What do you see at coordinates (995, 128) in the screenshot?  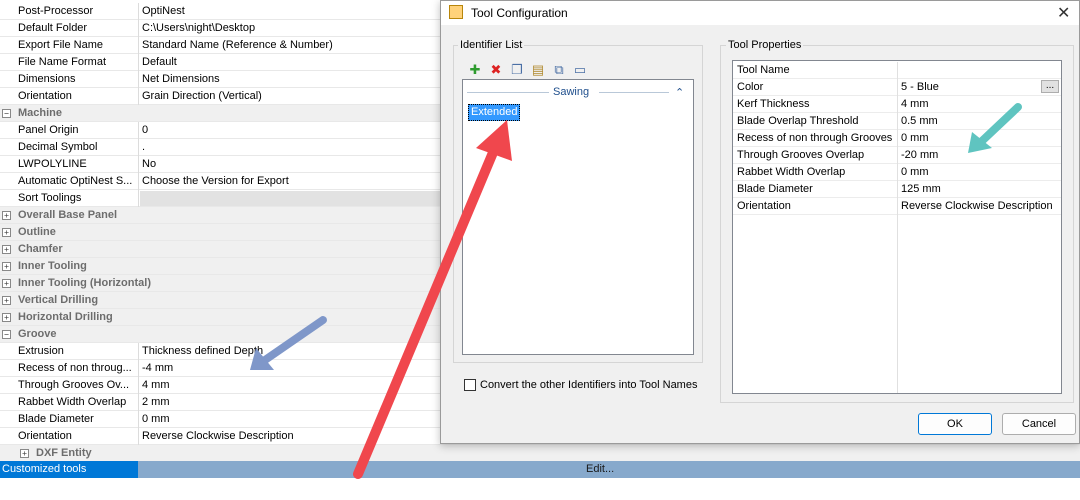 I see `teal-arrow` at bounding box center [995, 128].